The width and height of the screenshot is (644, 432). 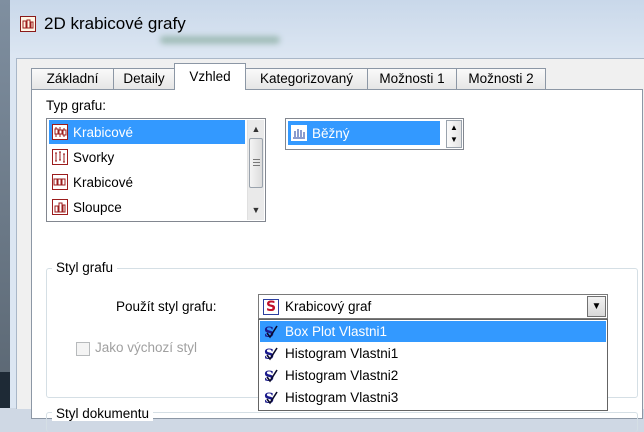 What do you see at coordinates (596, 306) in the screenshot?
I see `dropdown-arrow-icon: ▼` at bounding box center [596, 306].